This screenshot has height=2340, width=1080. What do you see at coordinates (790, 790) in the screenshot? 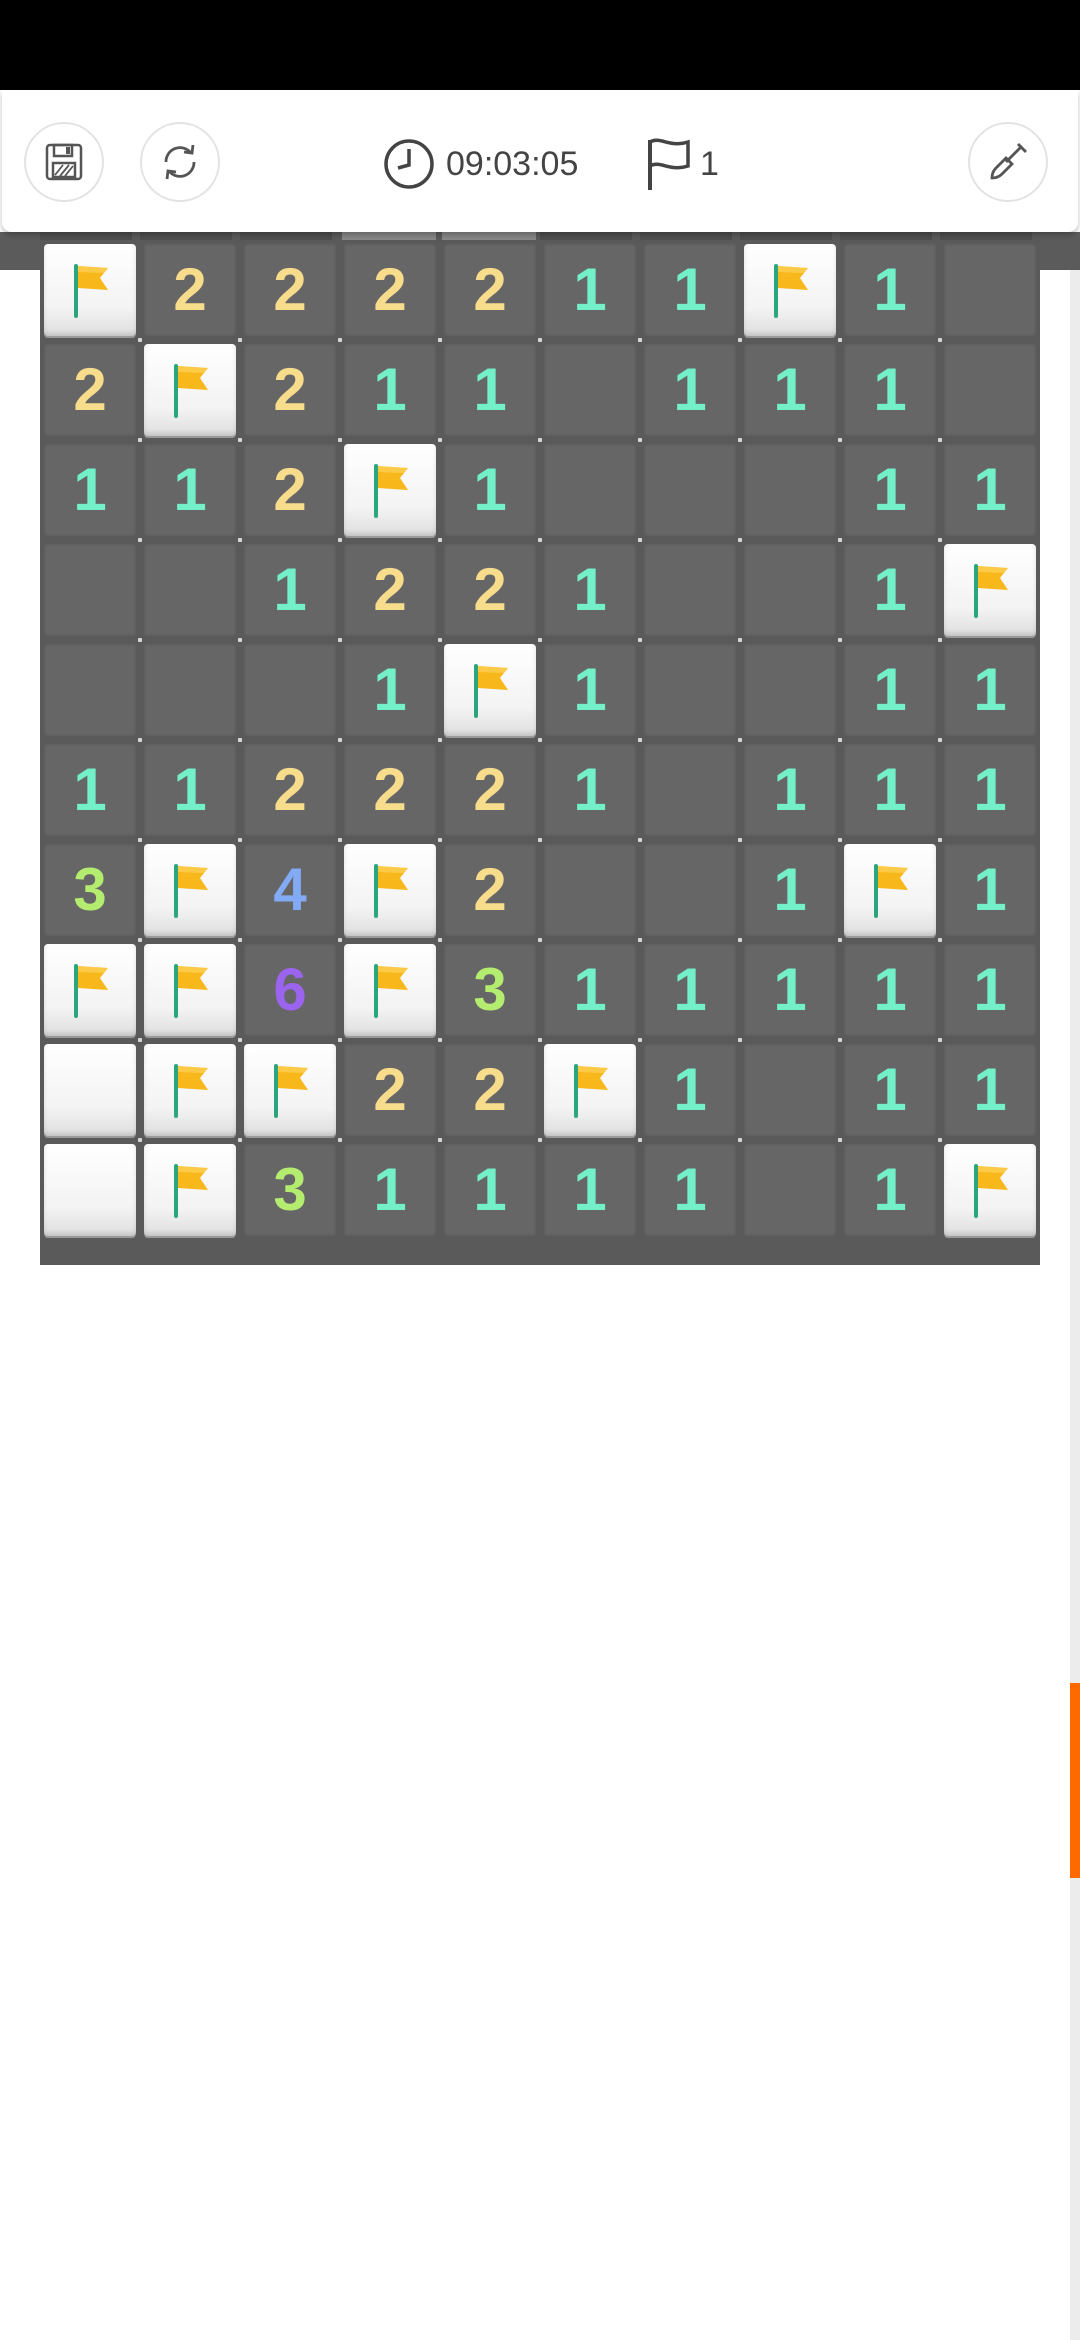
I see `cell-r5-c7: 1` at bounding box center [790, 790].